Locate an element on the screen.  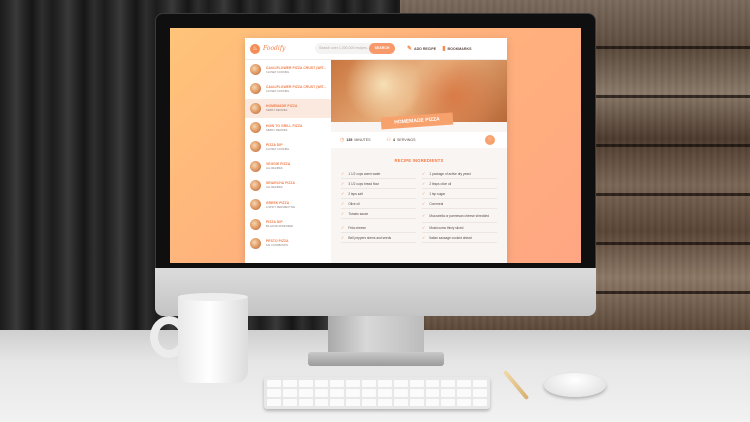
monitor-stand-base is located at coordinates (376, 359).